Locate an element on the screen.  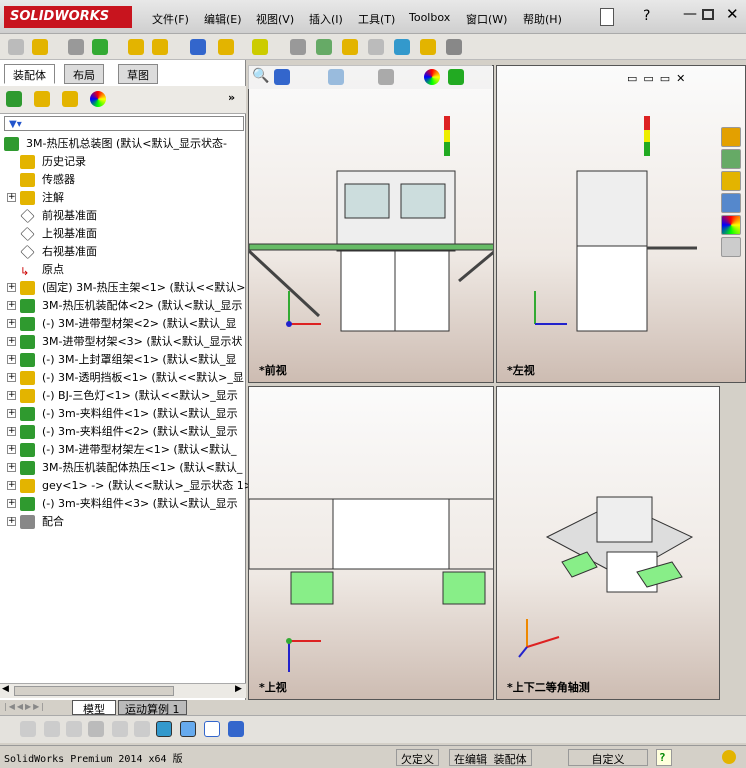
horizontal-scrollbar: ◀ ▶ is located at coordinates (123, 690).